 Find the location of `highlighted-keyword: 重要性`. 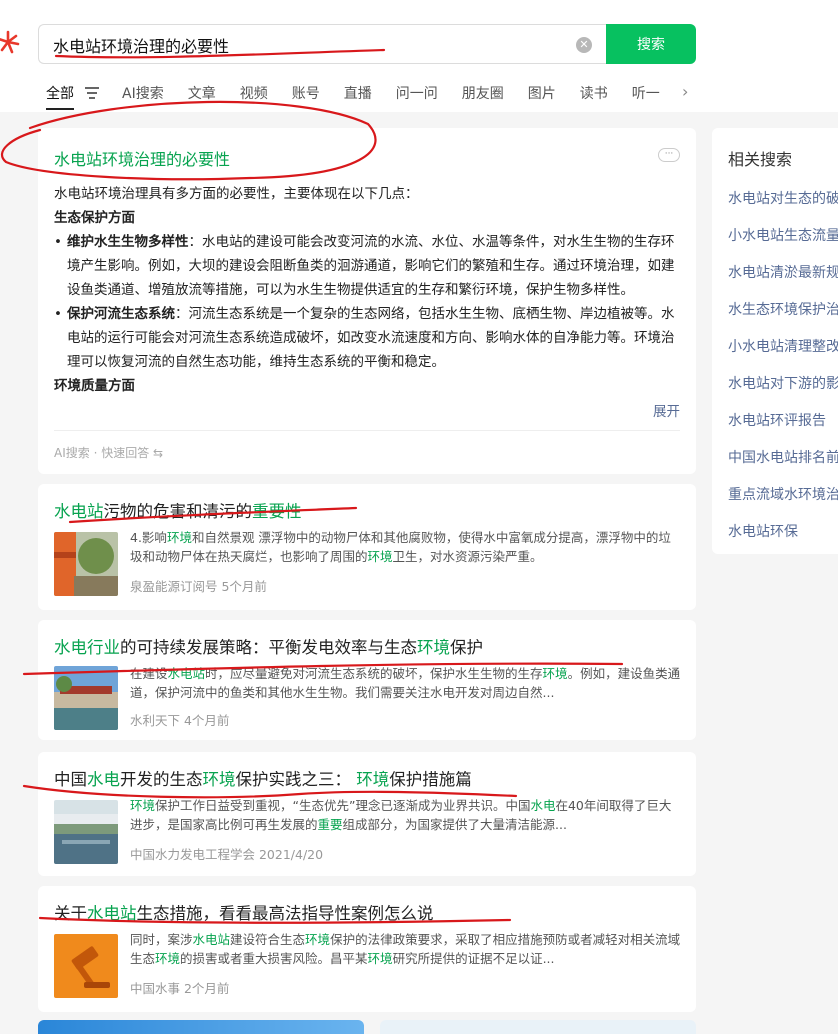

highlighted-keyword: 重要性 is located at coordinates (277, 511).